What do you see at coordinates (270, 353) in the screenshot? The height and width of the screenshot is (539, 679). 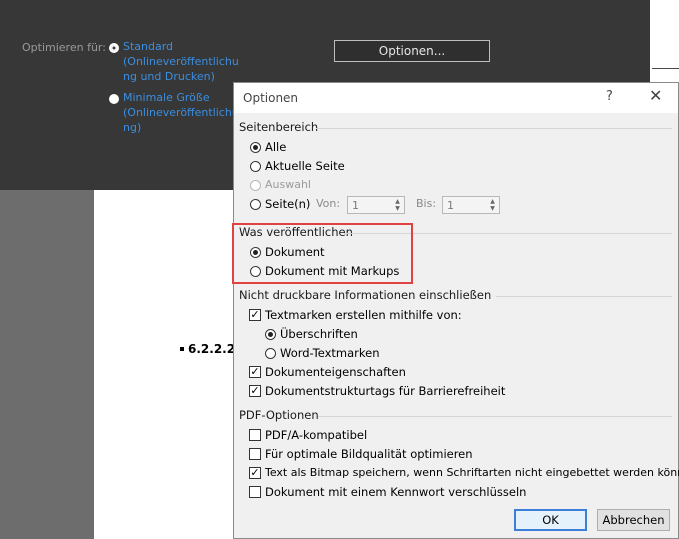 I see `radio-word-bookmarks` at bounding box center [270, 353].